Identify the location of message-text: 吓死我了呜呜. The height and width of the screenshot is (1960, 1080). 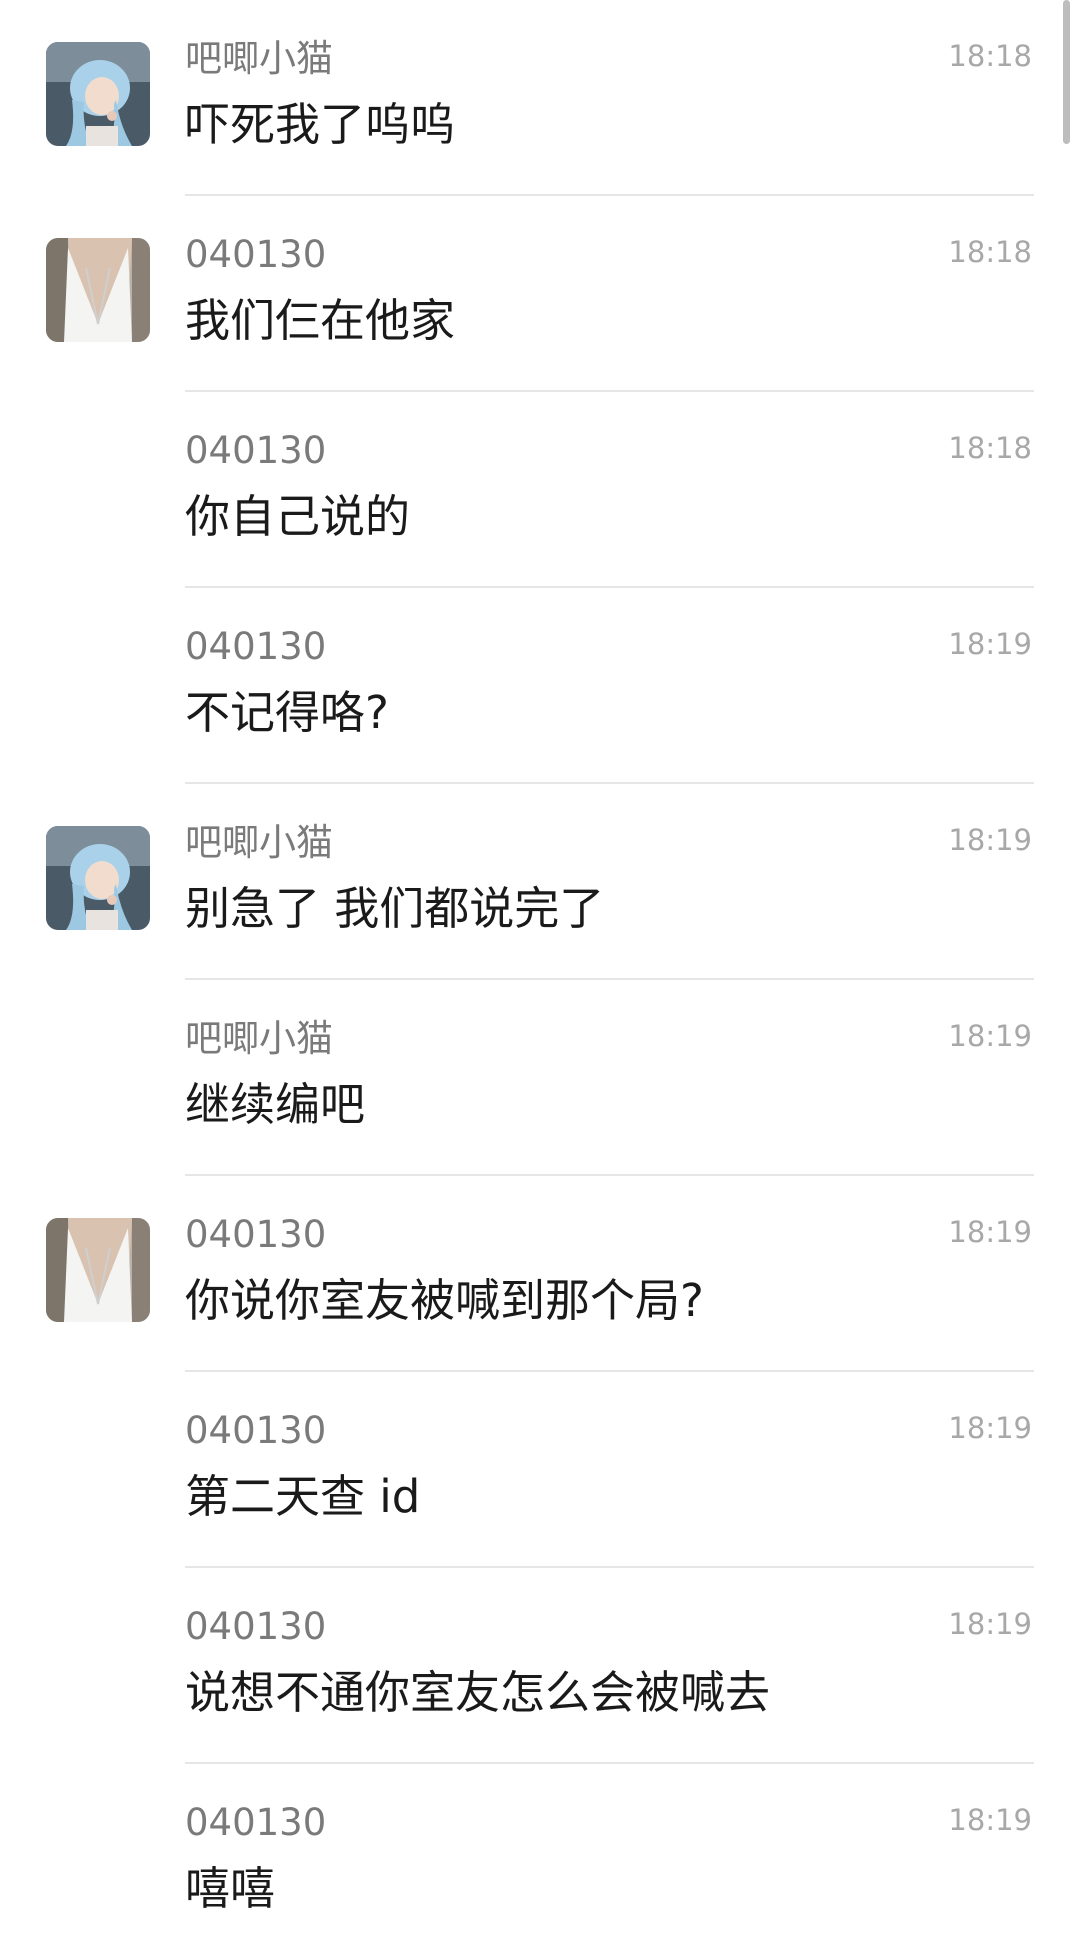
(320, 124).